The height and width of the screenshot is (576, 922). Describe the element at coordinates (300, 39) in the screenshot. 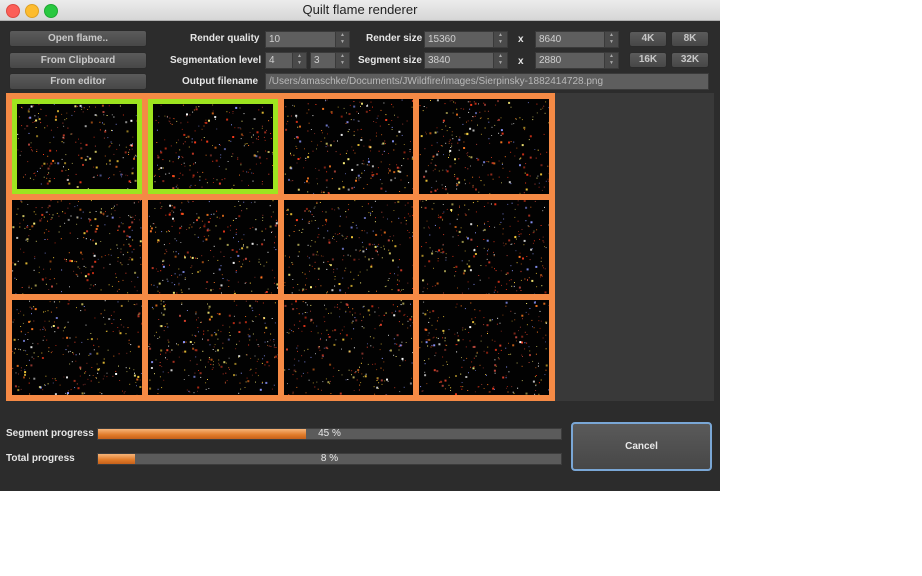

I see `render-quality-input: 10` at that location.